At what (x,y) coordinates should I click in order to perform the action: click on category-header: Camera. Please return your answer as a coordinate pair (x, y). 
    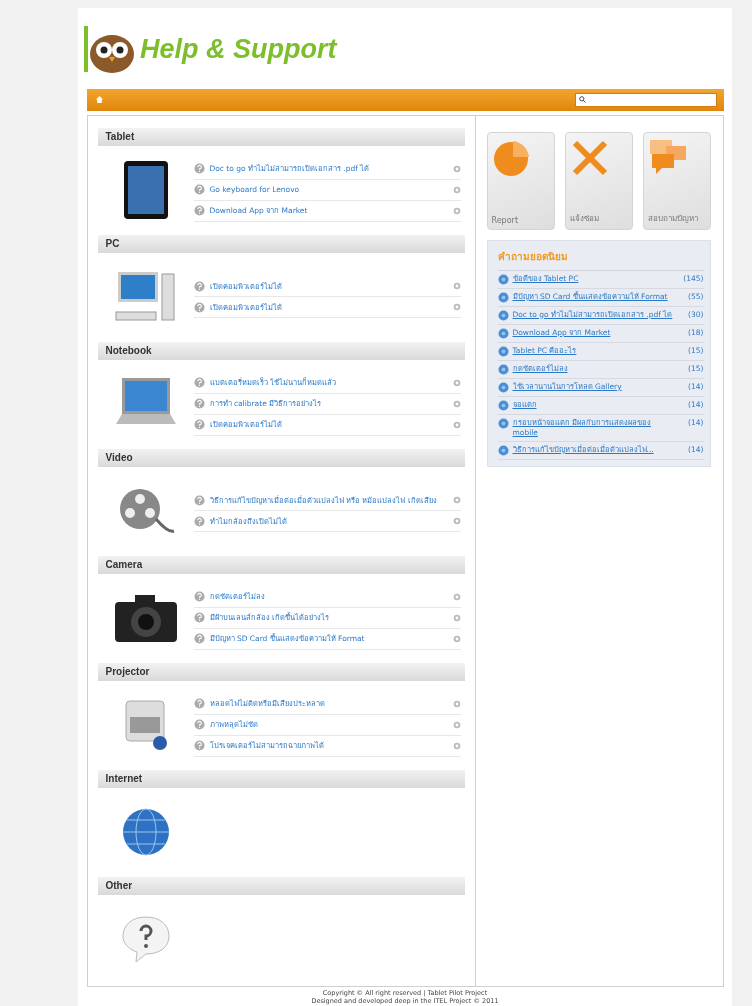
    Looking at the image, I should click on (281, 564).